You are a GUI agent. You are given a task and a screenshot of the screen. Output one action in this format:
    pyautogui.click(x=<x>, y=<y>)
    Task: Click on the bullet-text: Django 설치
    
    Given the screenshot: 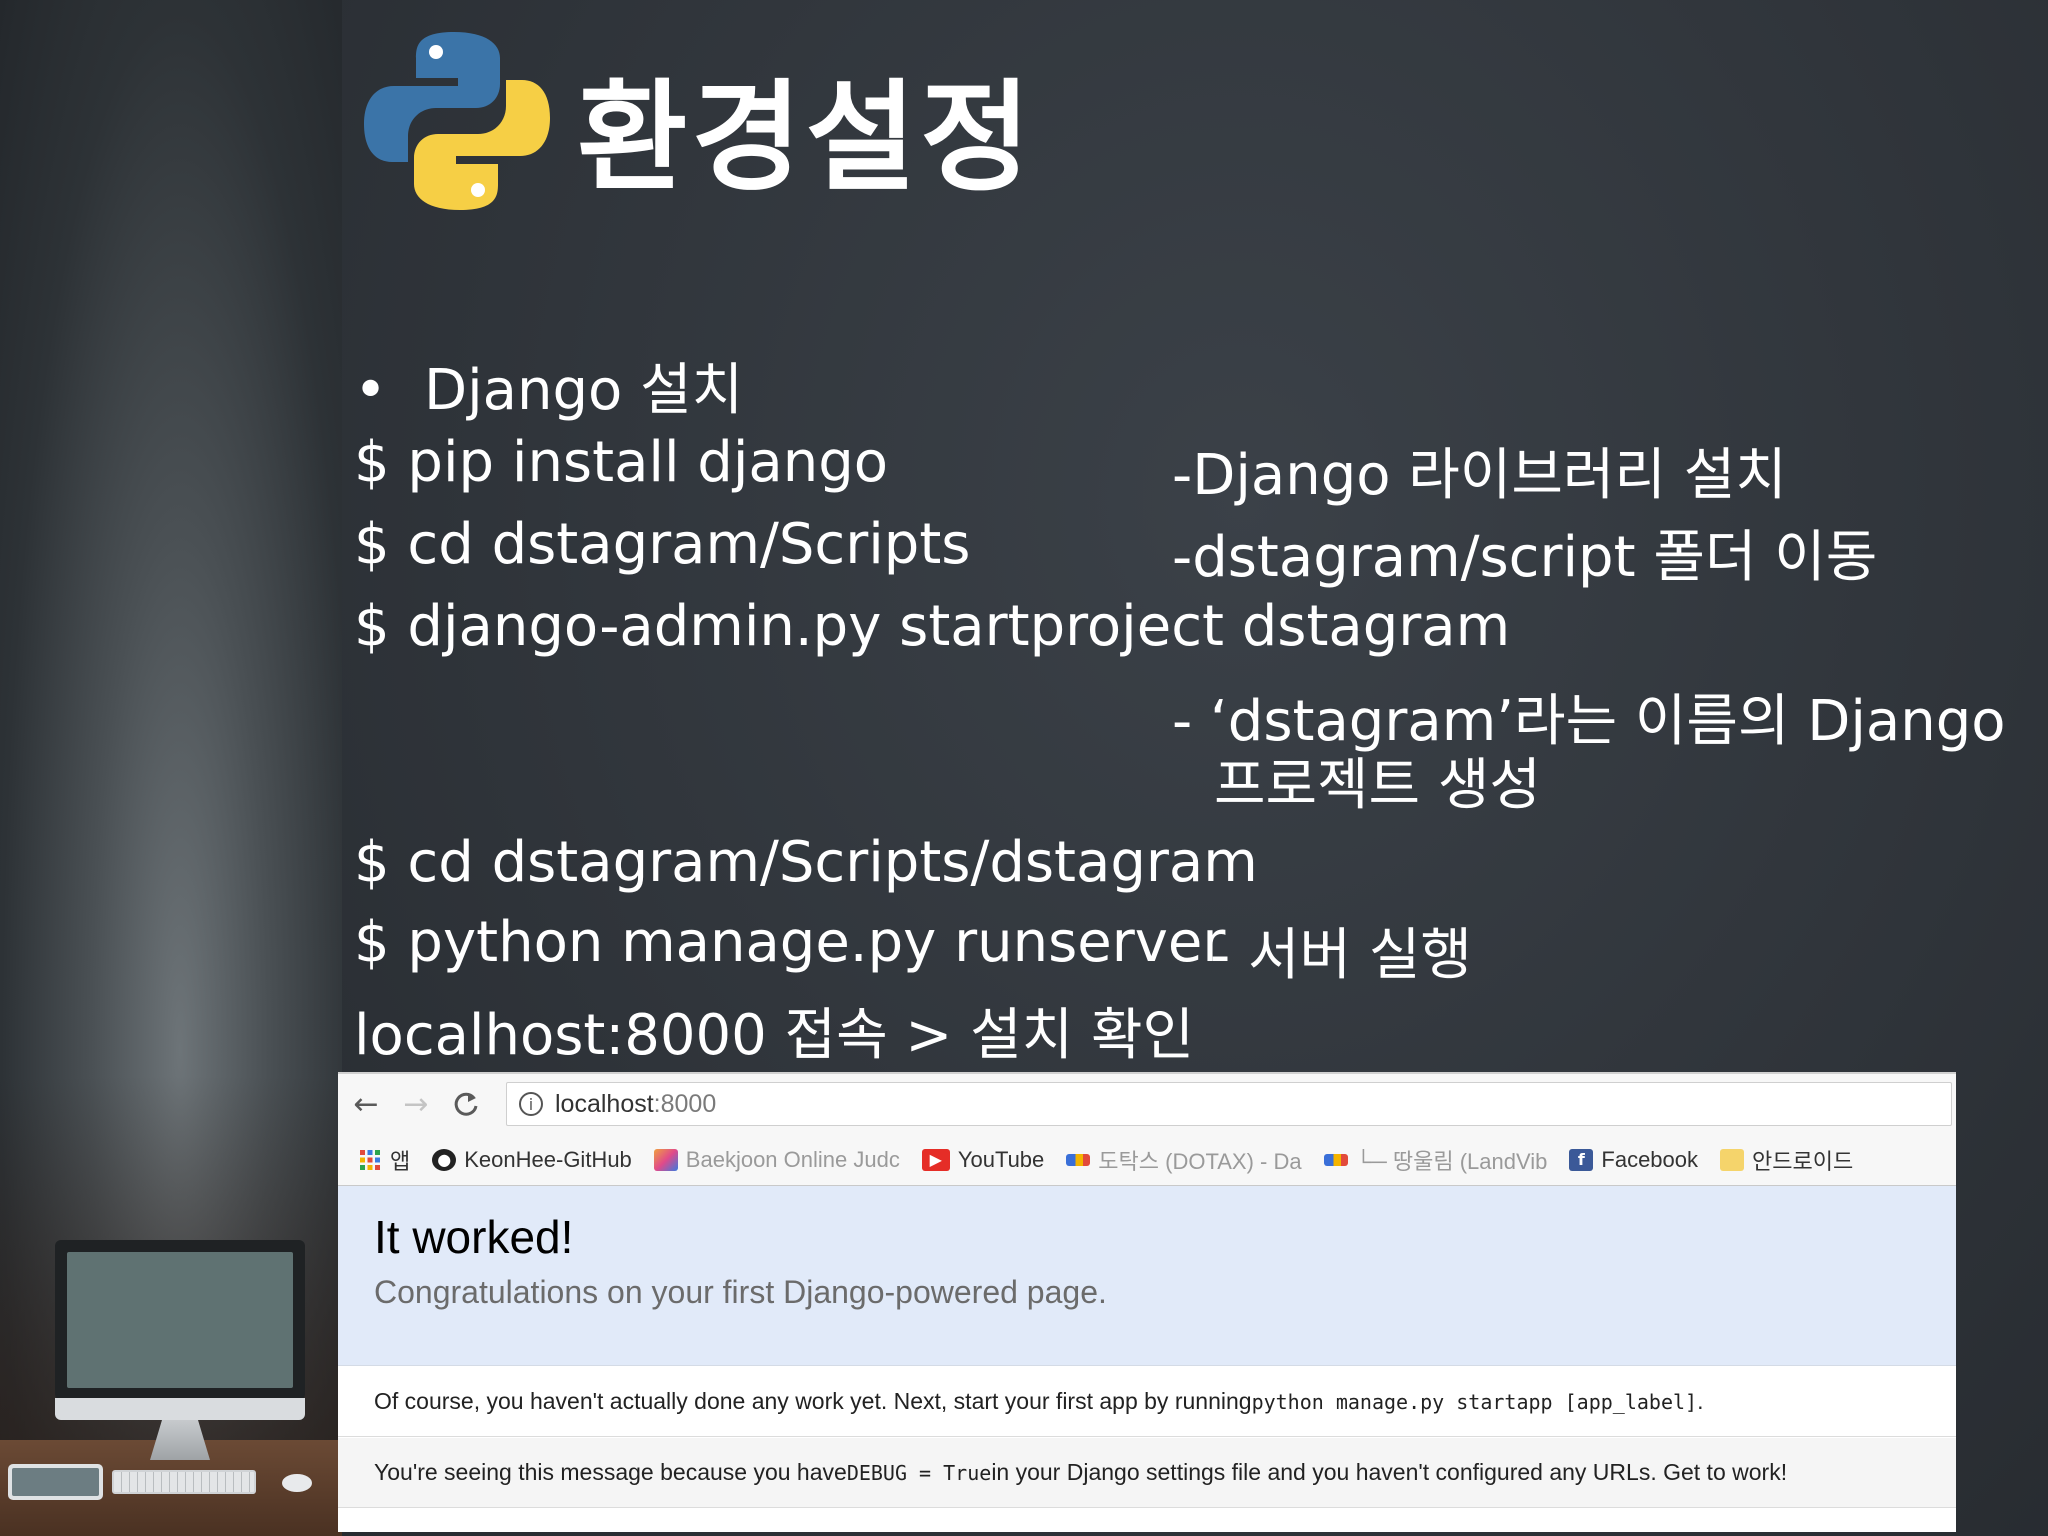 What is the action you would take?
    pyautogui.click(x=584, y=390)
    